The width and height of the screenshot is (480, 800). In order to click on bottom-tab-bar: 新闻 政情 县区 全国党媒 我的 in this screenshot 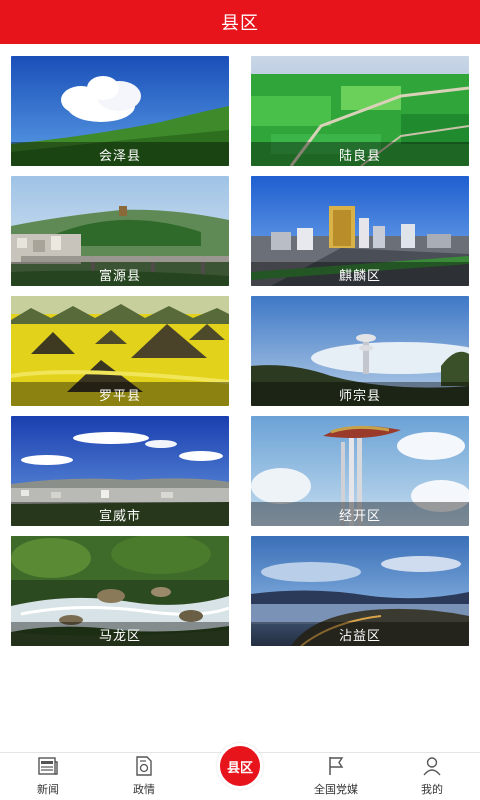, I will do `click(240, 771)`.